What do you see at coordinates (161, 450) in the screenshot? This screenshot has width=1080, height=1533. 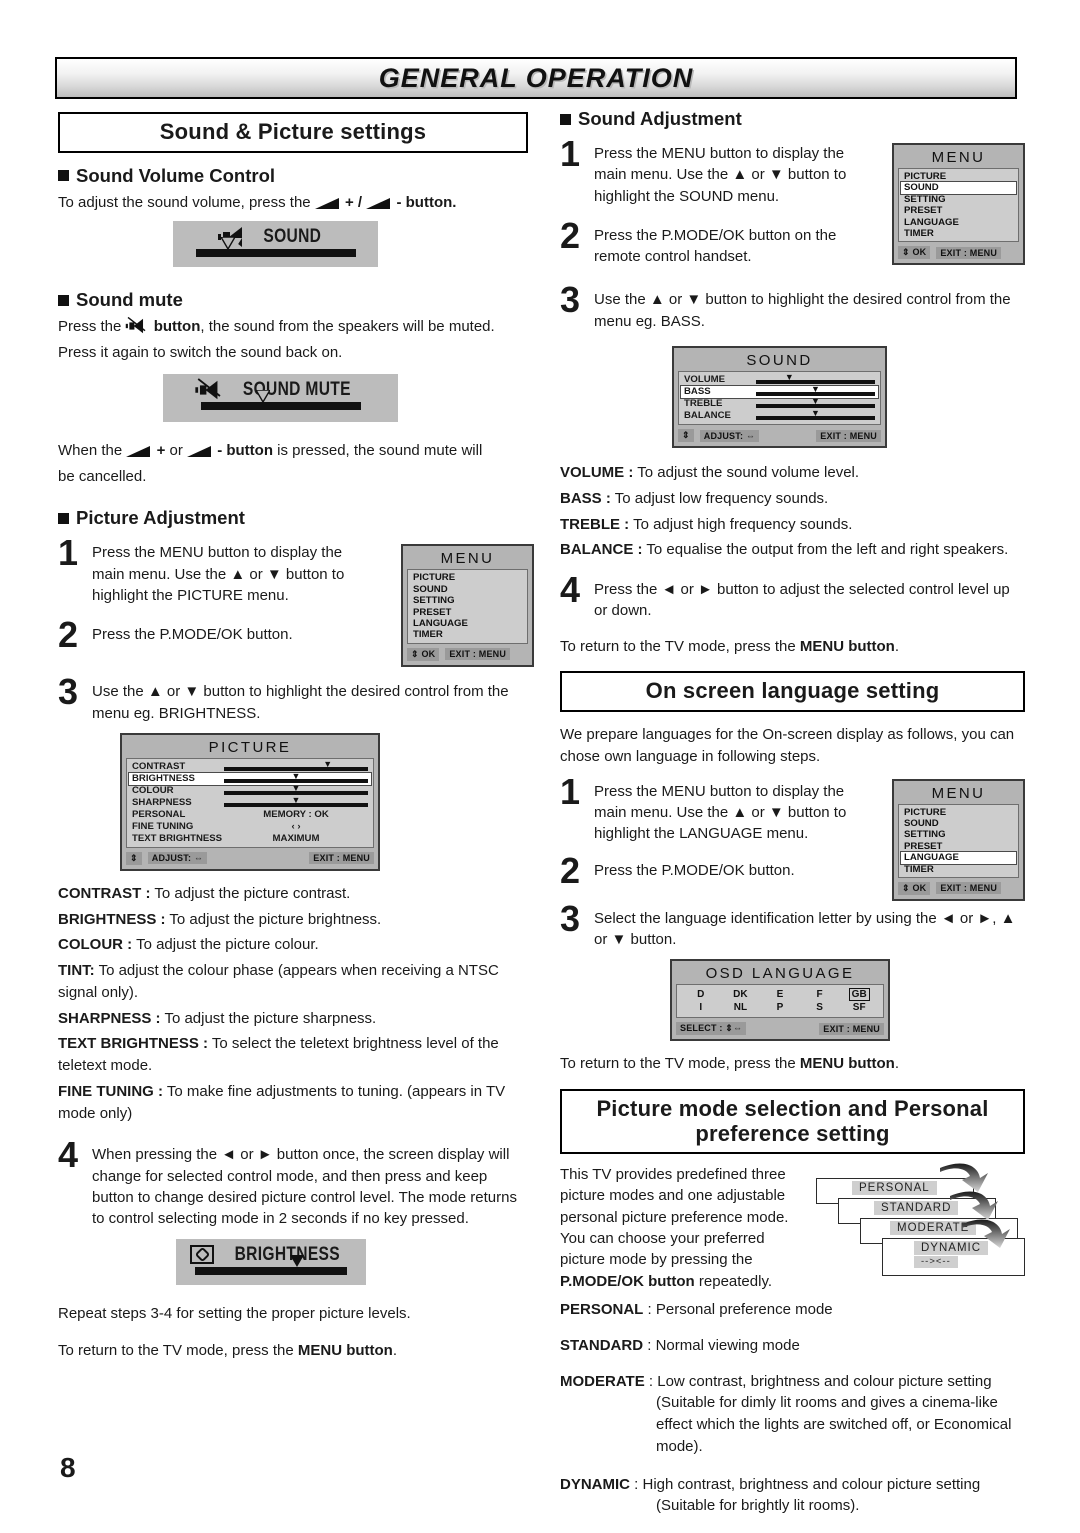 I see `cancel-plus: +` at bounding box center [161, 450].